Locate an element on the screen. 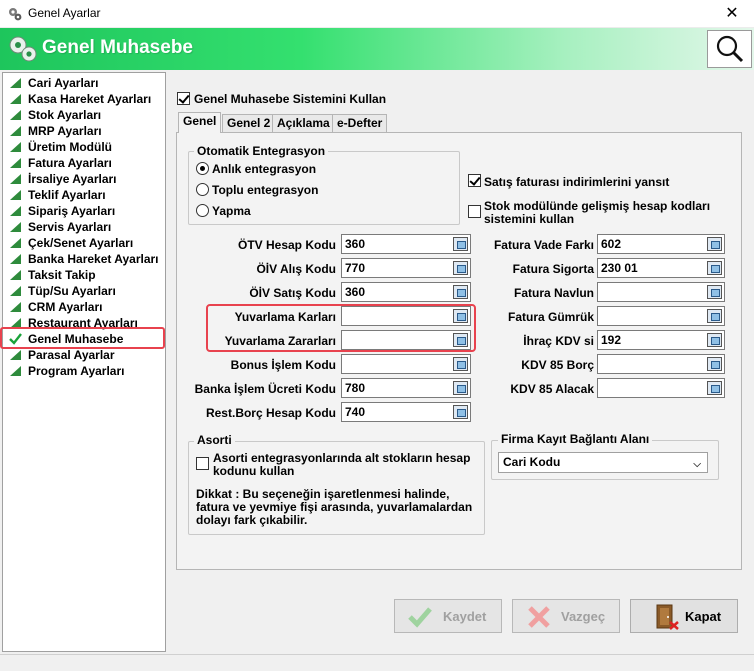  label-kdv-85-borc: KDV 85 Borç is located at coordinates (557, 365).